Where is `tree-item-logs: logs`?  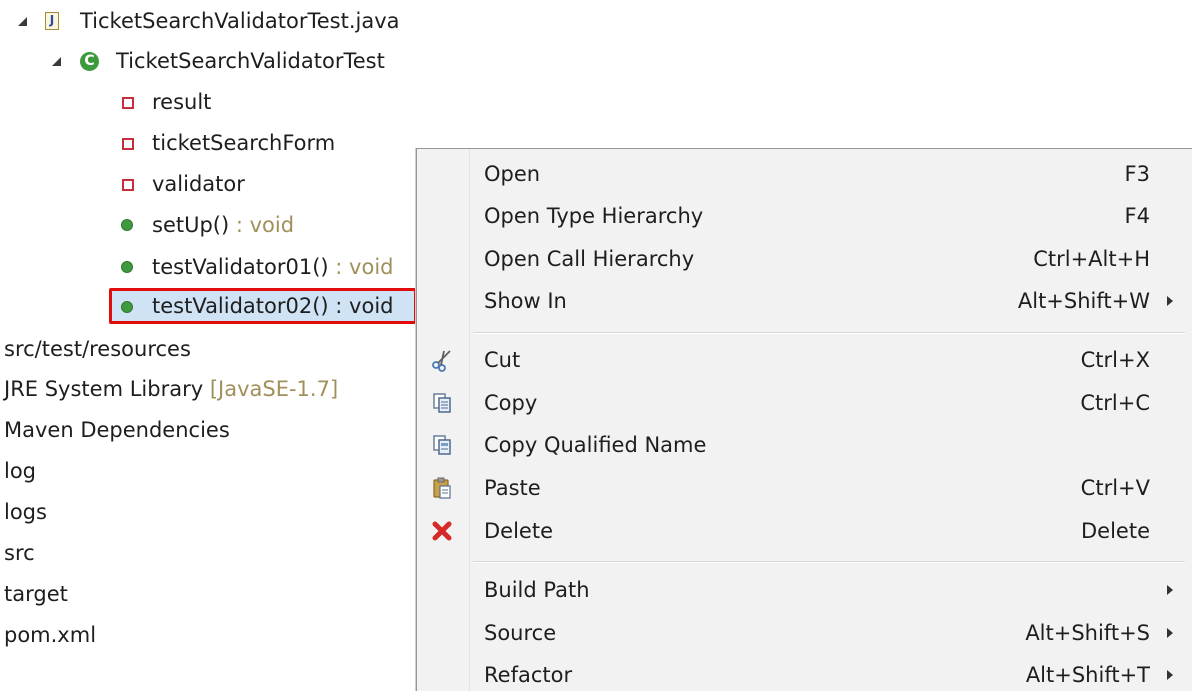
tree-item-logs: logs is located at coordinates (210, 512).